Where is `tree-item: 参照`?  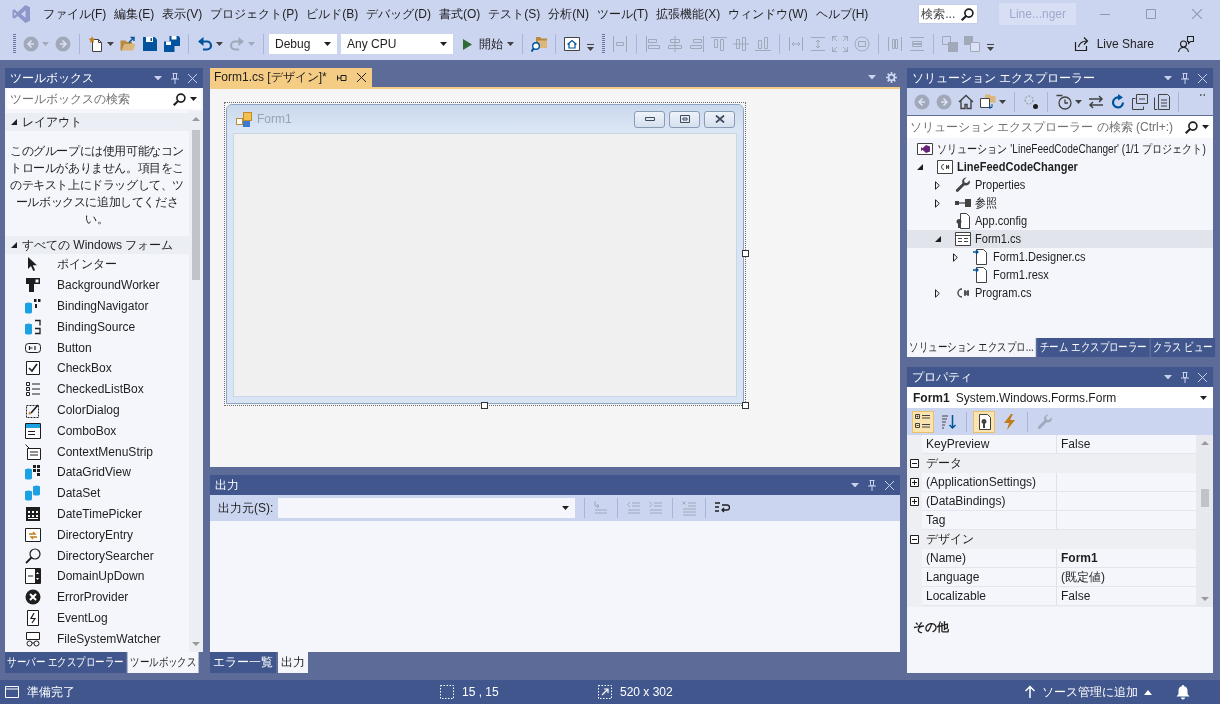 tree-item: 参照 is located at coordinates (1060, 203).